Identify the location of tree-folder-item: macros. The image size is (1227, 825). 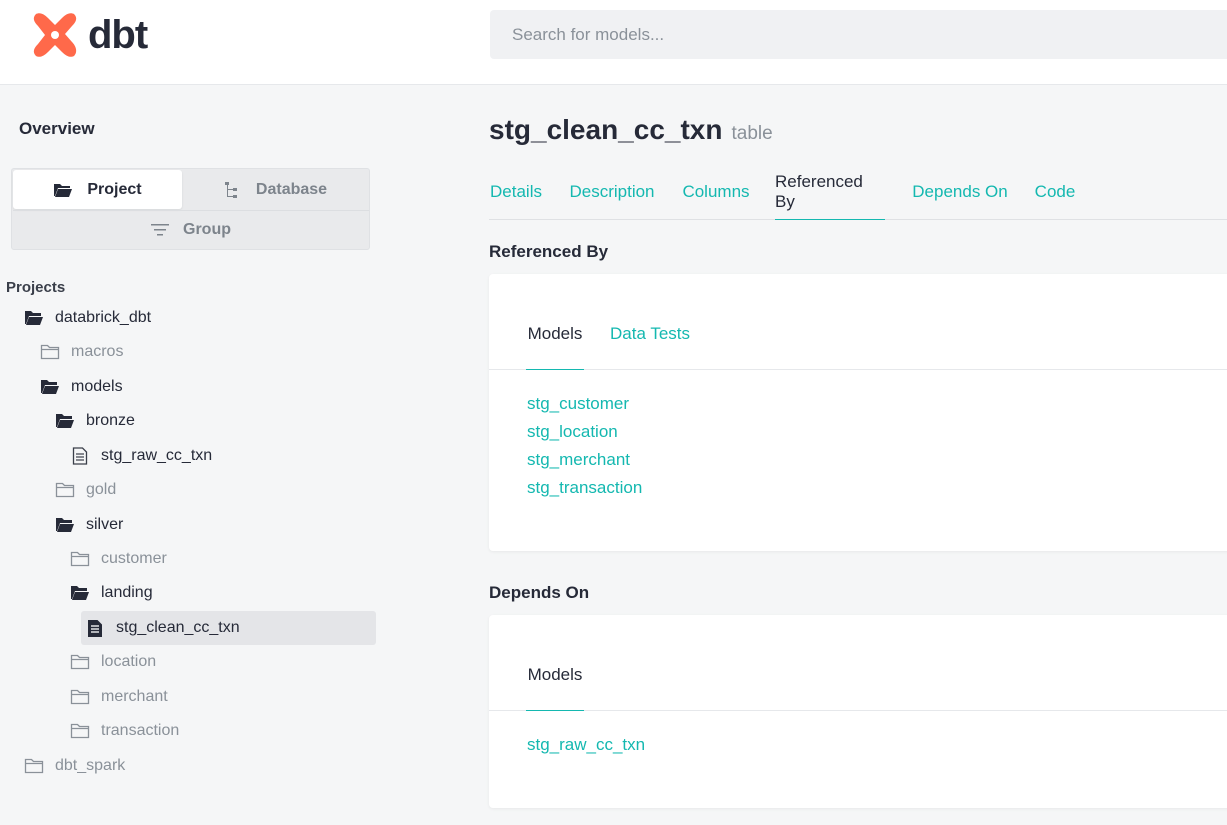
(81, 352).